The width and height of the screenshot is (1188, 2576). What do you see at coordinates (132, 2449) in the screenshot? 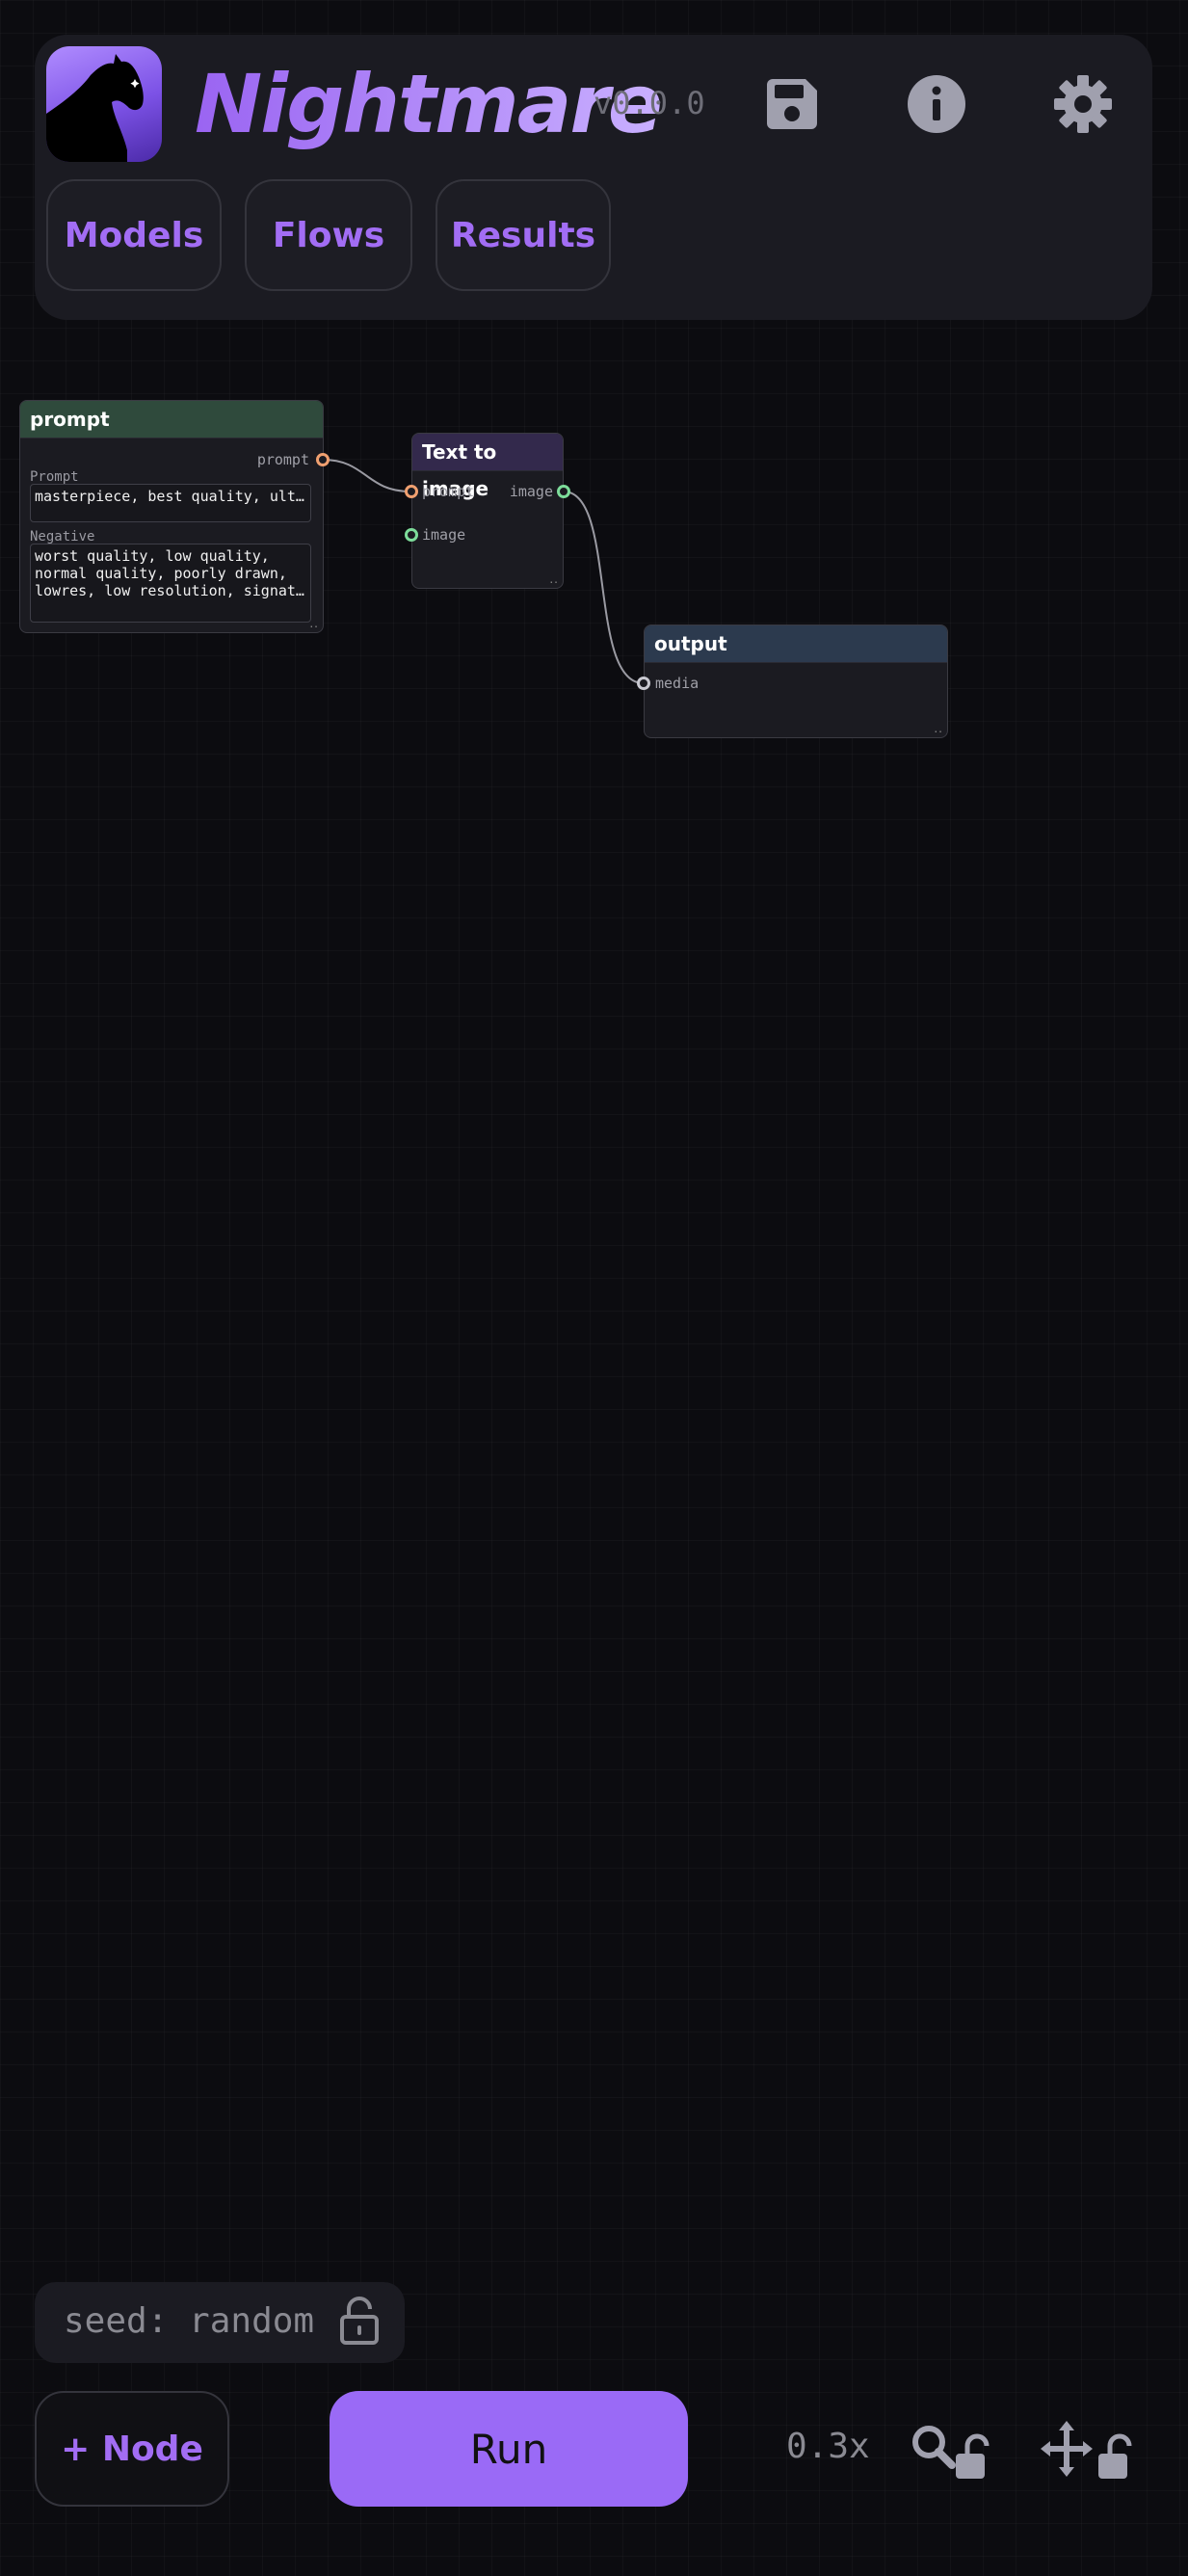
I see `add-node-button: + Node` at bounding box center [132, 2449].